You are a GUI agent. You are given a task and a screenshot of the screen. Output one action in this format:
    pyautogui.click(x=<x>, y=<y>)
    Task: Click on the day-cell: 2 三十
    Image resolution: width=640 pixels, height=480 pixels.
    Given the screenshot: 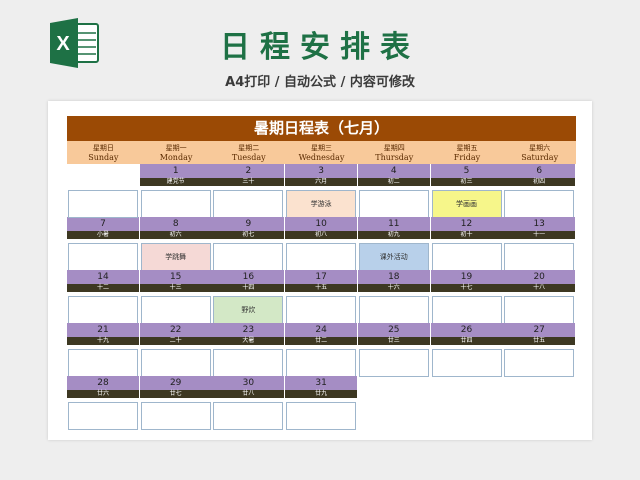 What is the action you would take?
    pyautogui.click(x=248, y=191)
    